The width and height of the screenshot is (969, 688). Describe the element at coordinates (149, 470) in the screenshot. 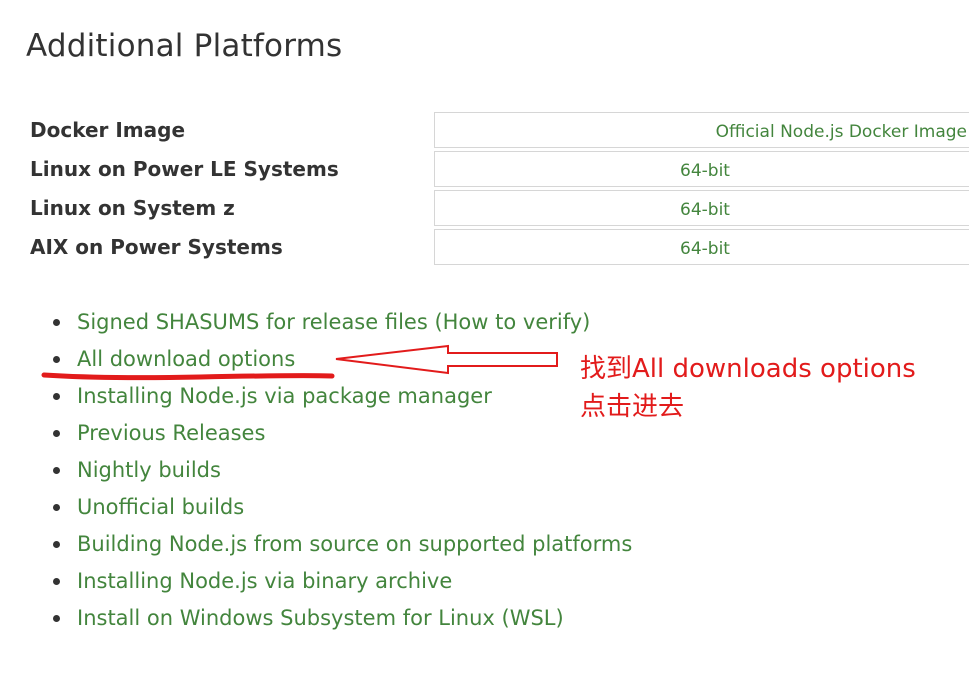

I see `nightly-builds-link: Nightly builds` at that location.